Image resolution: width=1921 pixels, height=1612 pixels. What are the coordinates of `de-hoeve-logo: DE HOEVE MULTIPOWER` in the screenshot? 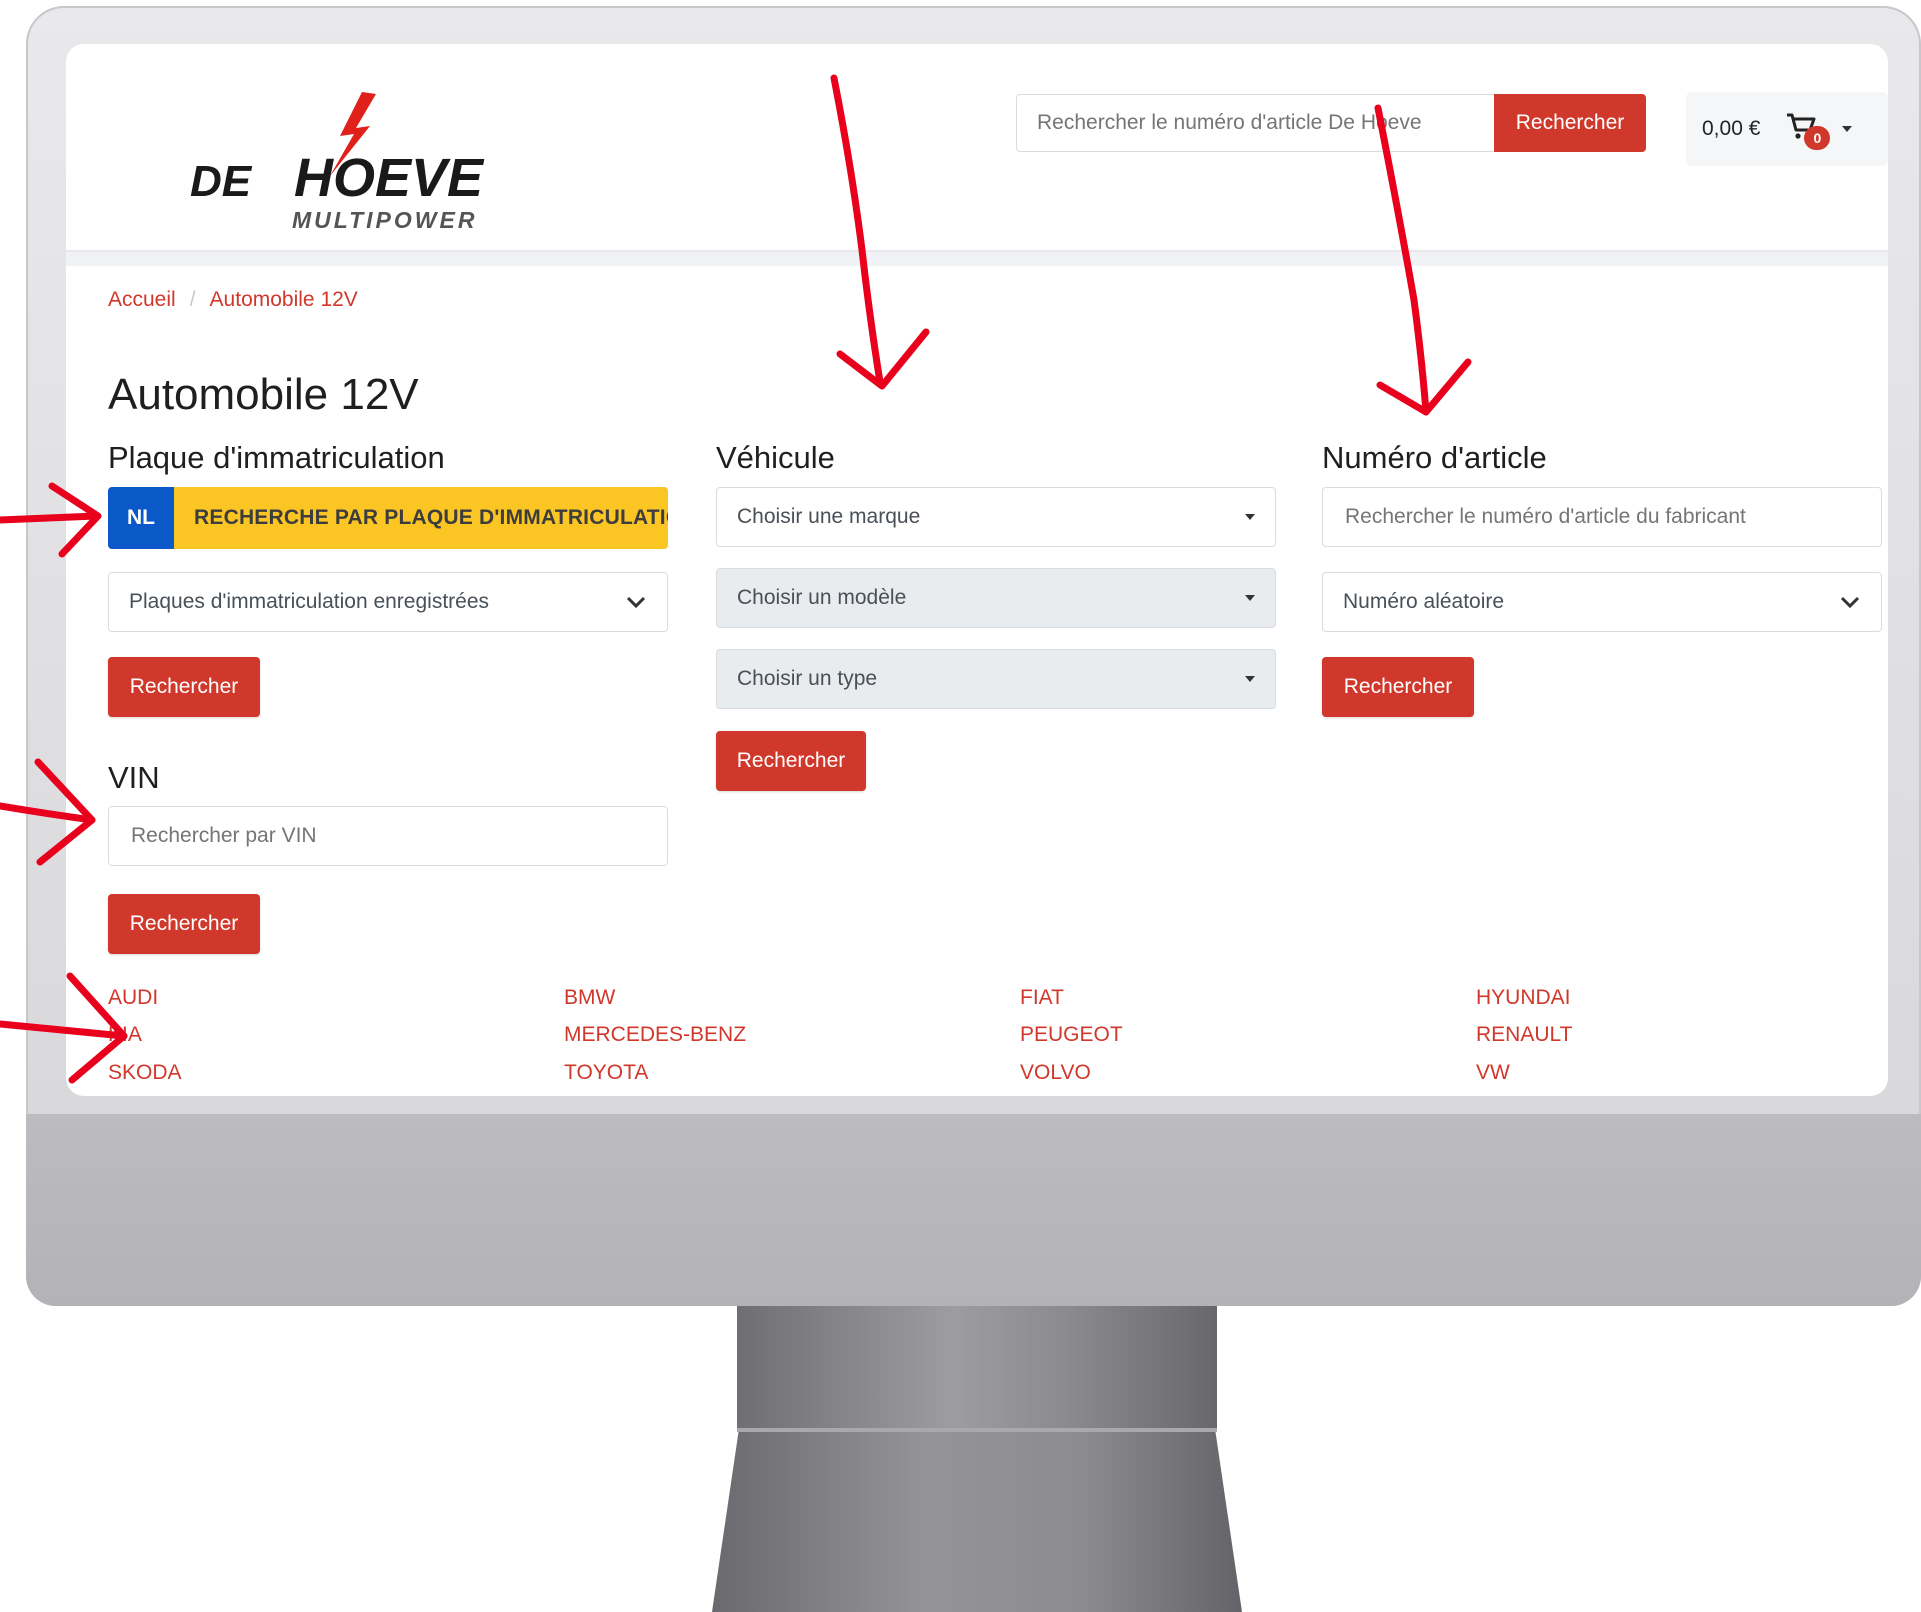 It's located at (314, 158).